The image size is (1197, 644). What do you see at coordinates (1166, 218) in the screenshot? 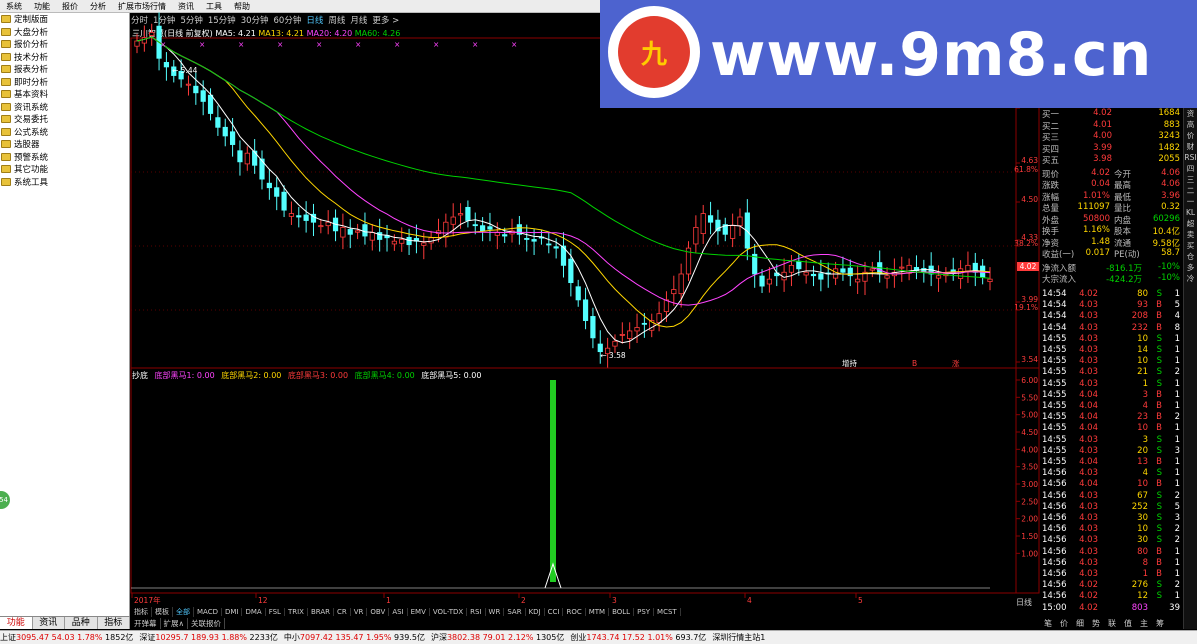
I see `stat-value: 60296` at bounding box center [1166, 218].